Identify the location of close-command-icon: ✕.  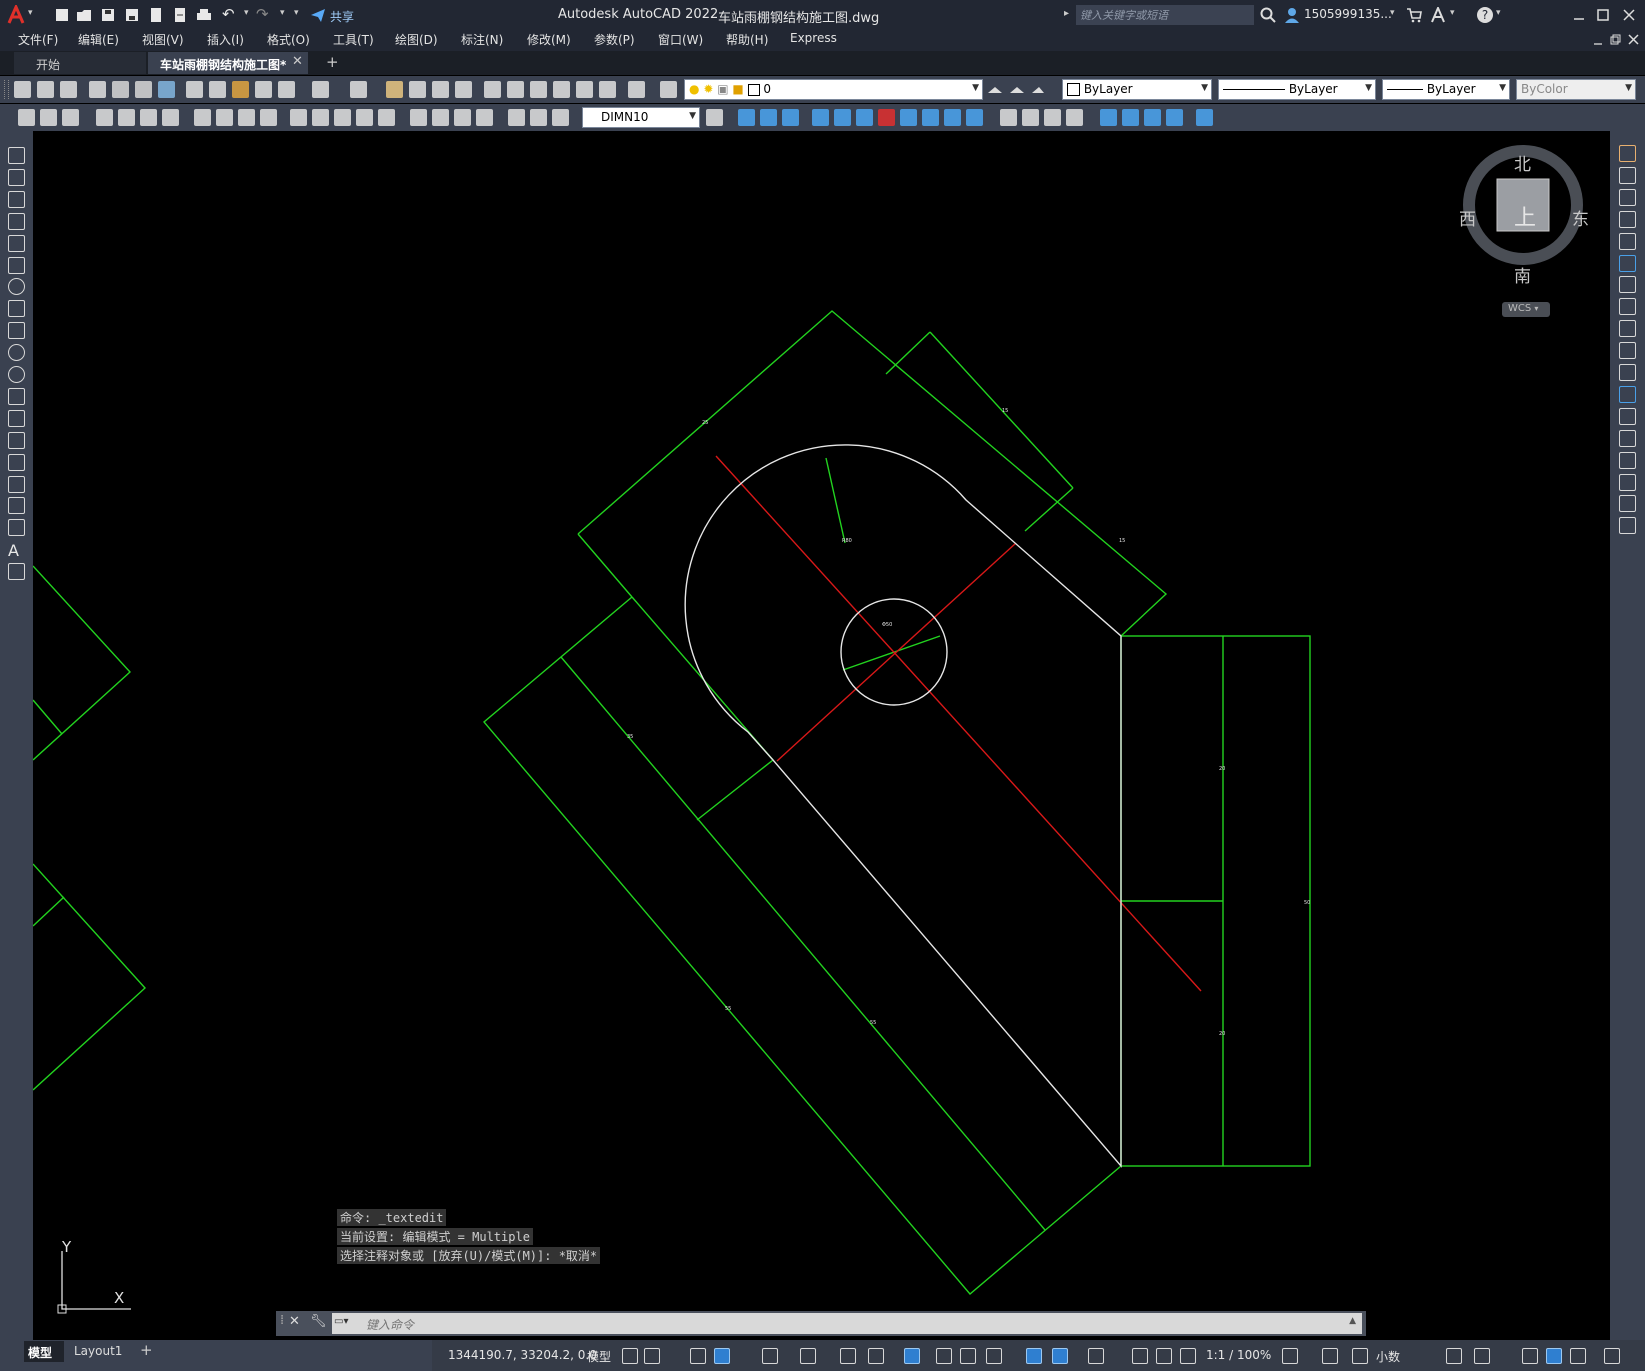
(294, 1321).